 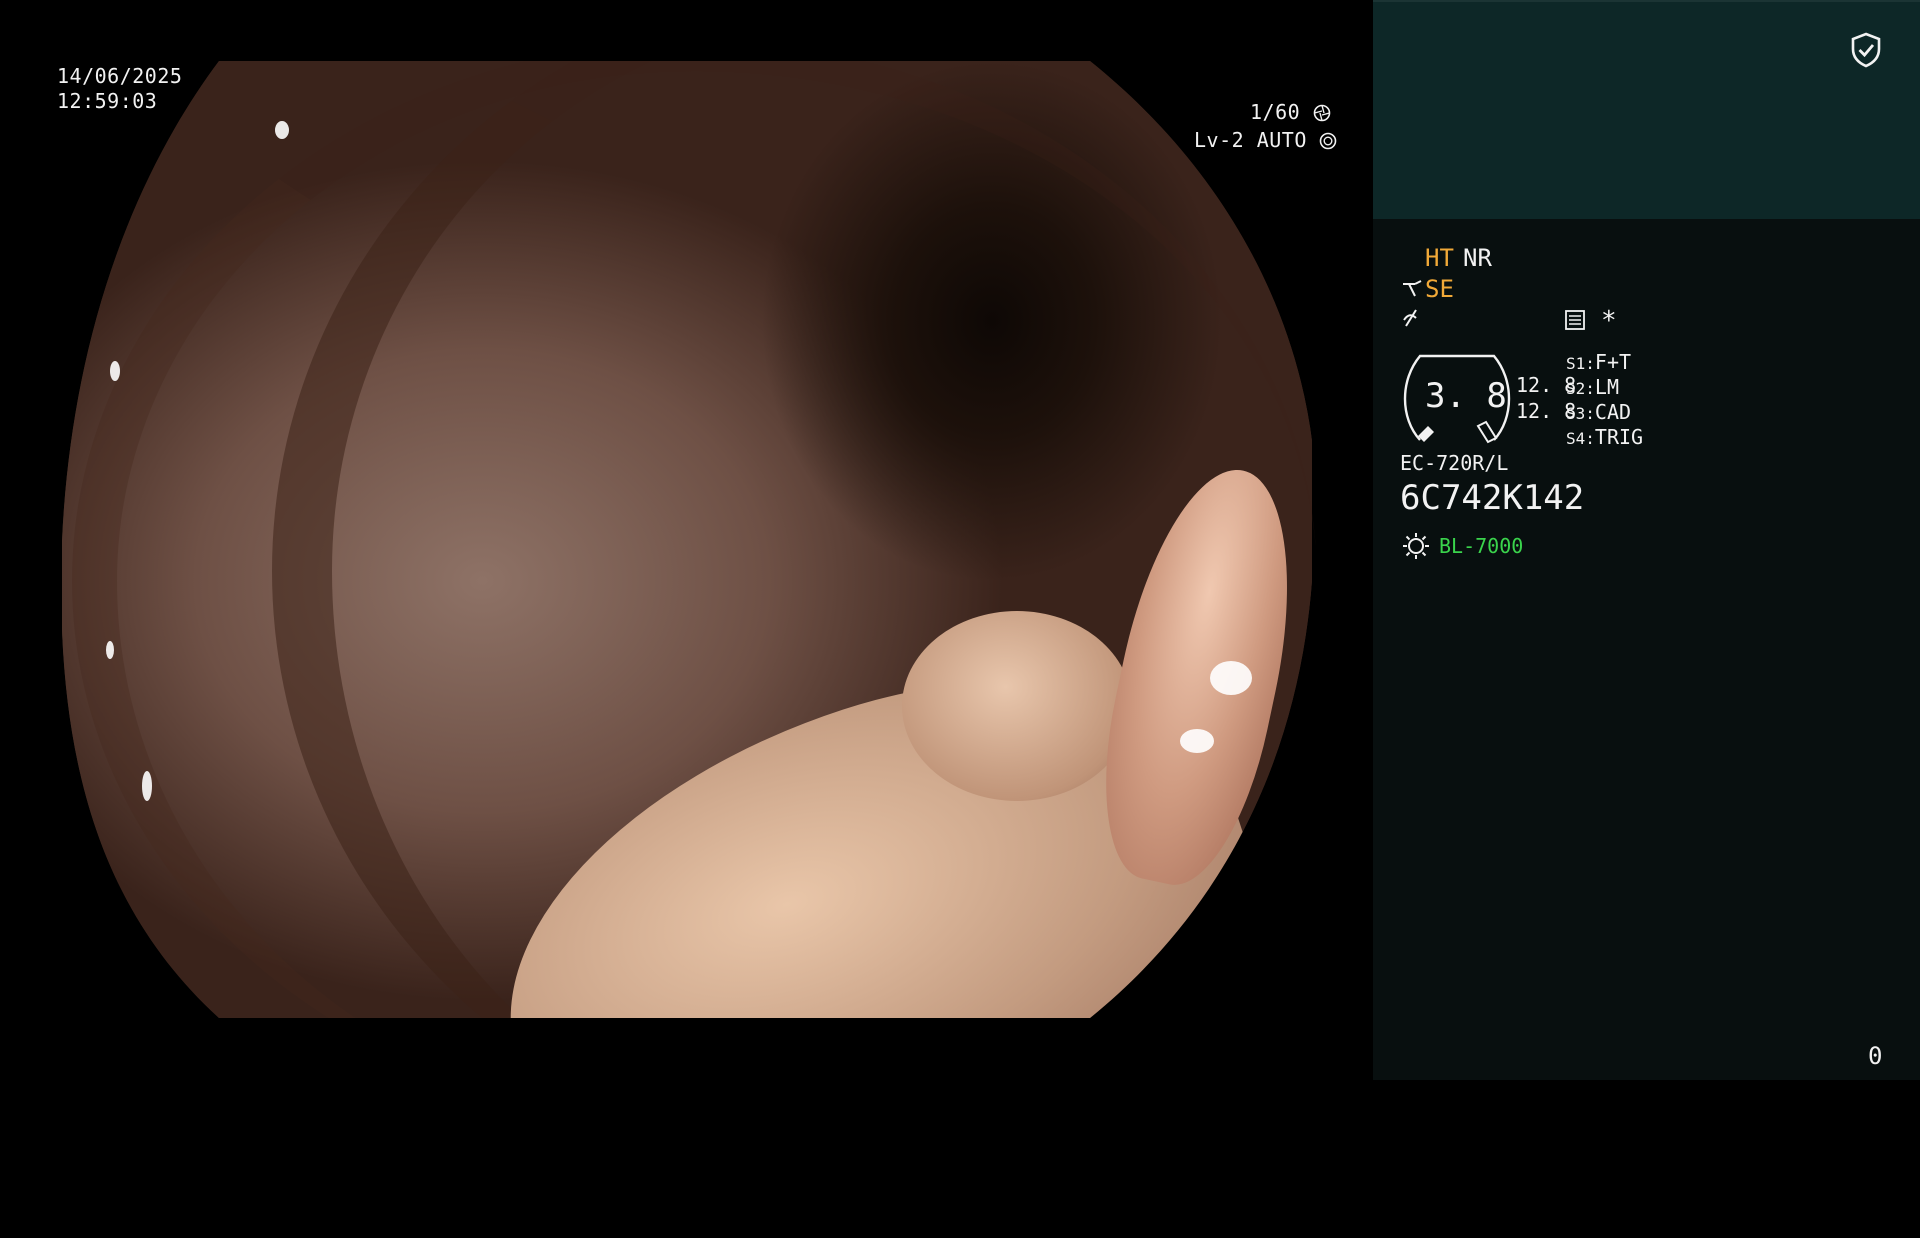 What do you see at coordinates (1477, 258) in the screenshot?
I see `nr-label: NR` at bounding box center [1477, 258].